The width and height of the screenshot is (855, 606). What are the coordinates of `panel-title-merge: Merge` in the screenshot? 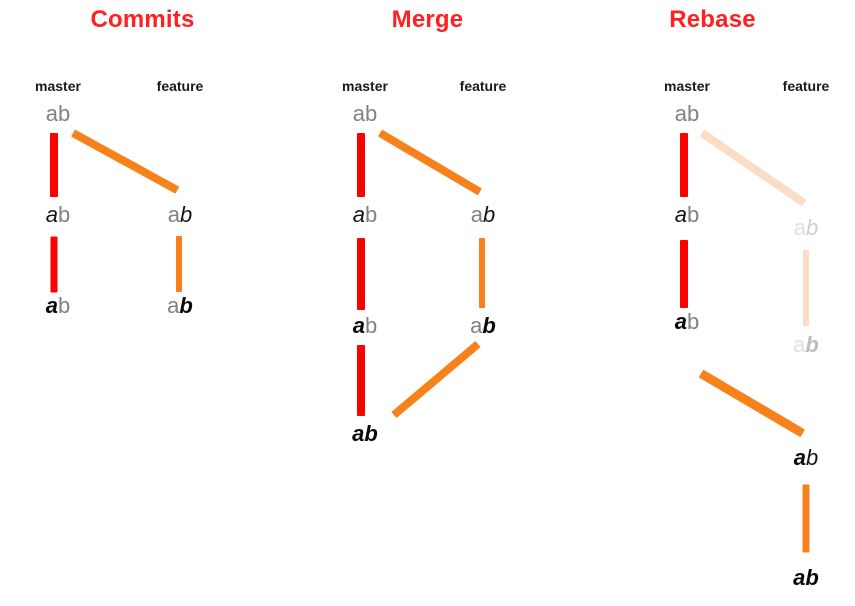 It's located at (427, 19).